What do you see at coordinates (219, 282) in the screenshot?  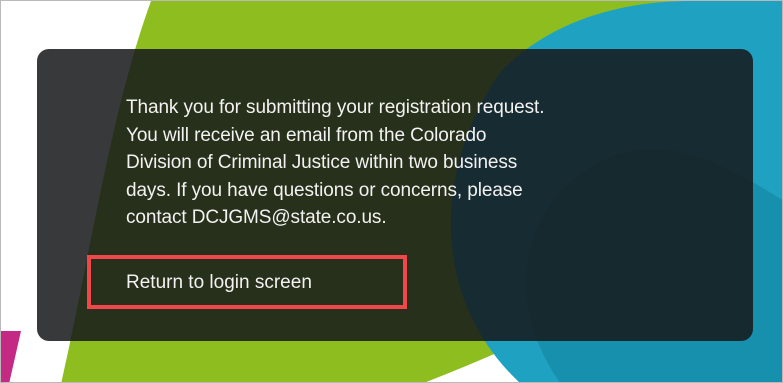 I see `return-to-login-label: Return to login screen` at bounding box center [219, 282].